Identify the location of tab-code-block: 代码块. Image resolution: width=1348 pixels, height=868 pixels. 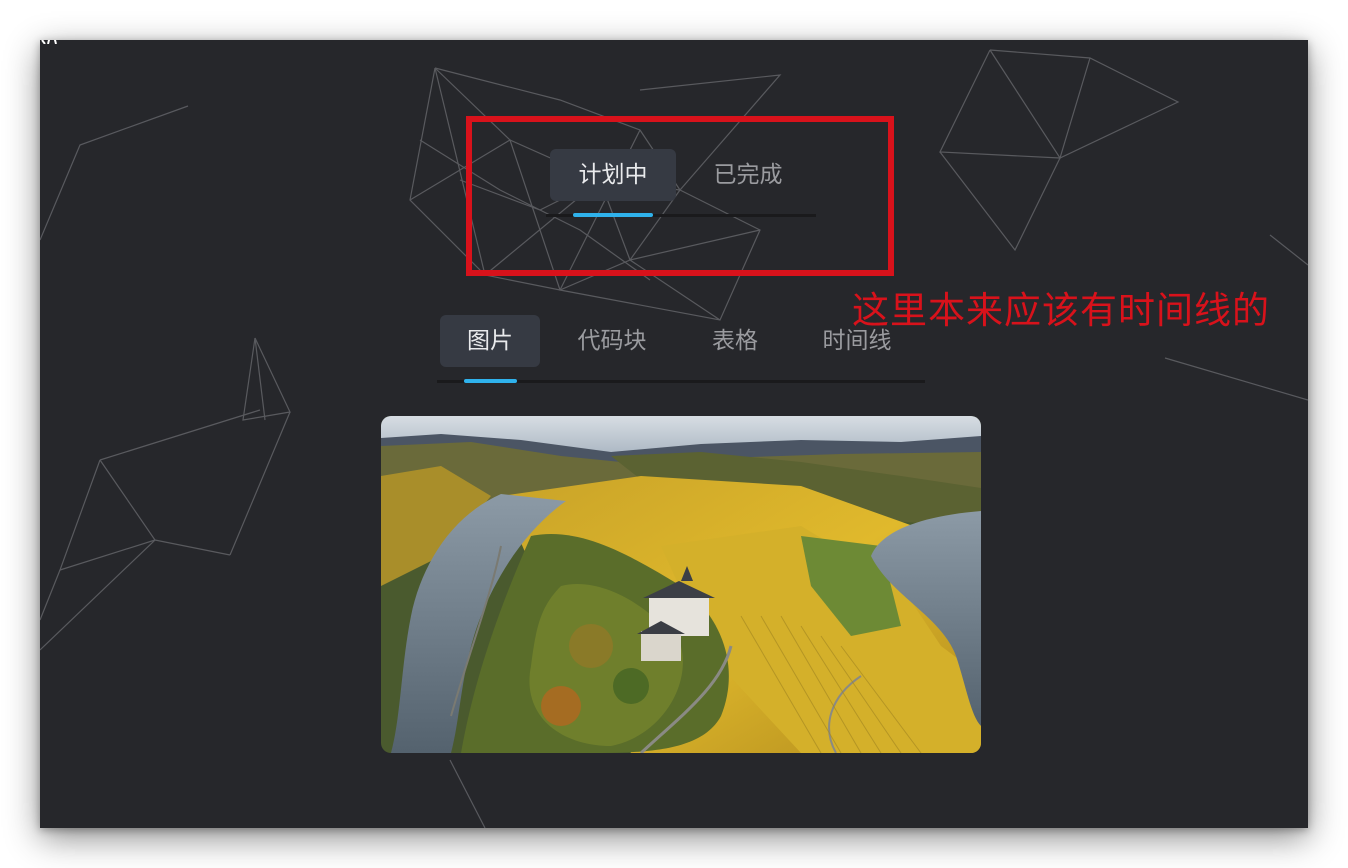
(612, 341).